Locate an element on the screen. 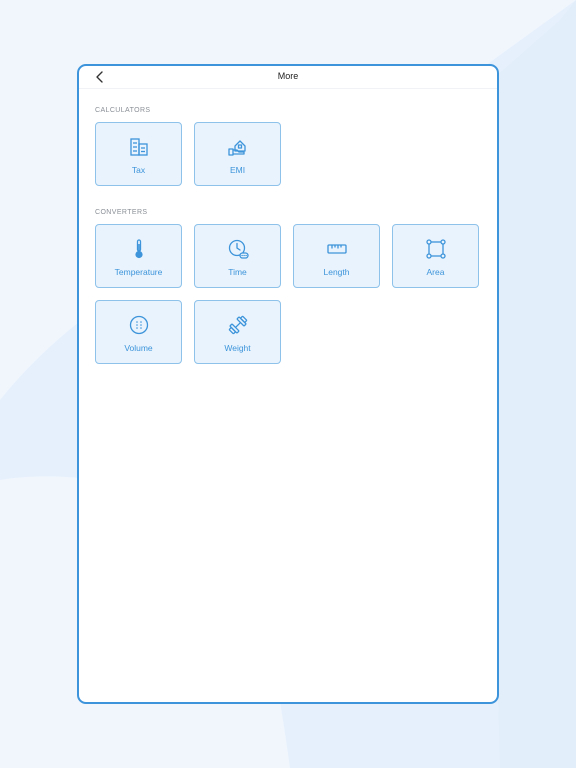 This screenshot has height=768, width=576. thermometer-icon is located at coordinates (139, 249).